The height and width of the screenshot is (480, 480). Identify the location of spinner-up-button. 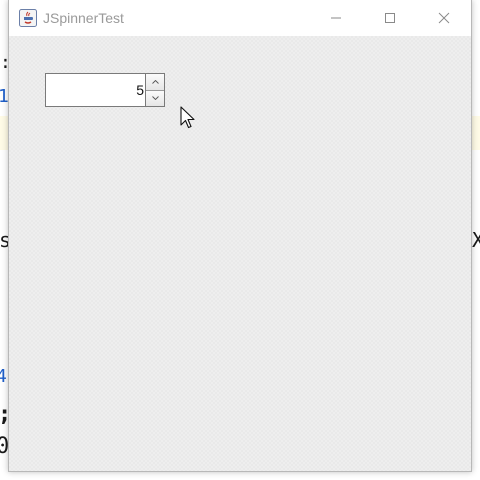
(155, 82).